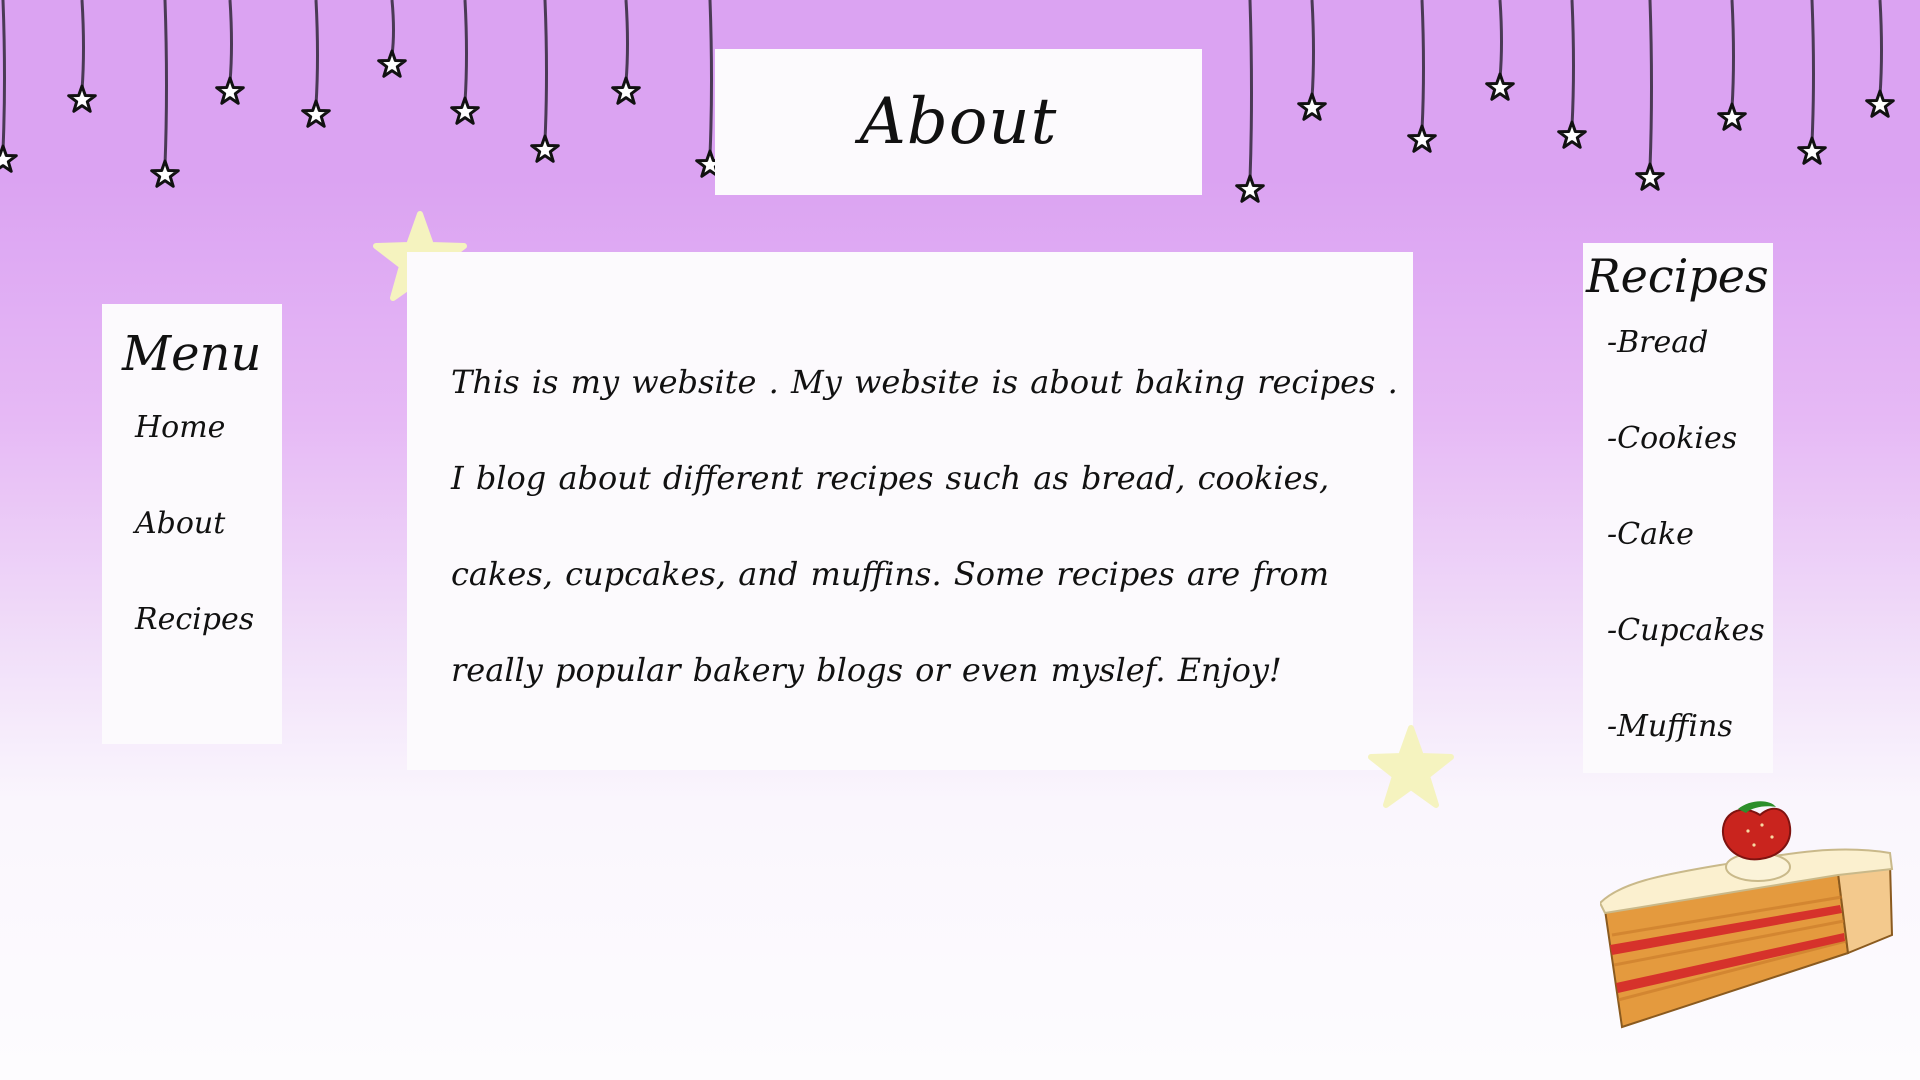  Describe the element at coordinates (1672, 438) in the screenshot. I see `recipe-item-cookies: -Cookies` at that location.